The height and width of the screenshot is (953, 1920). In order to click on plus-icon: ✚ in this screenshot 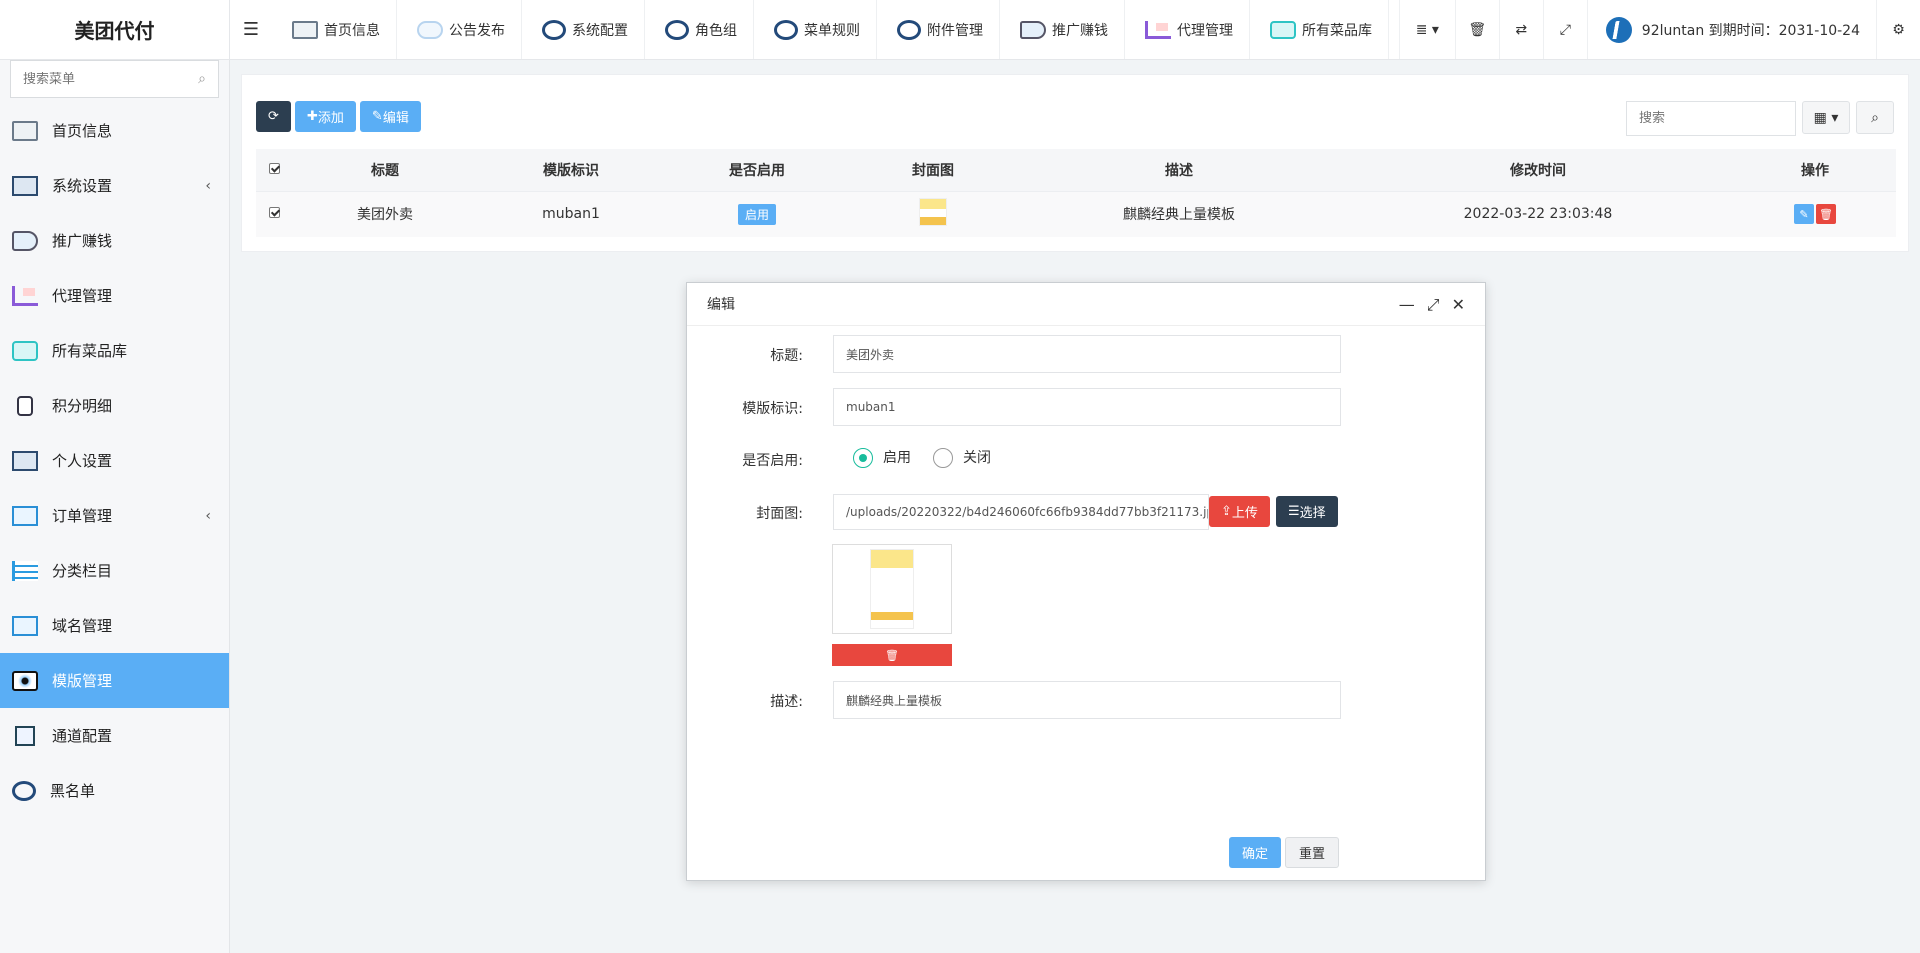, I will do `click(312, 116)`.